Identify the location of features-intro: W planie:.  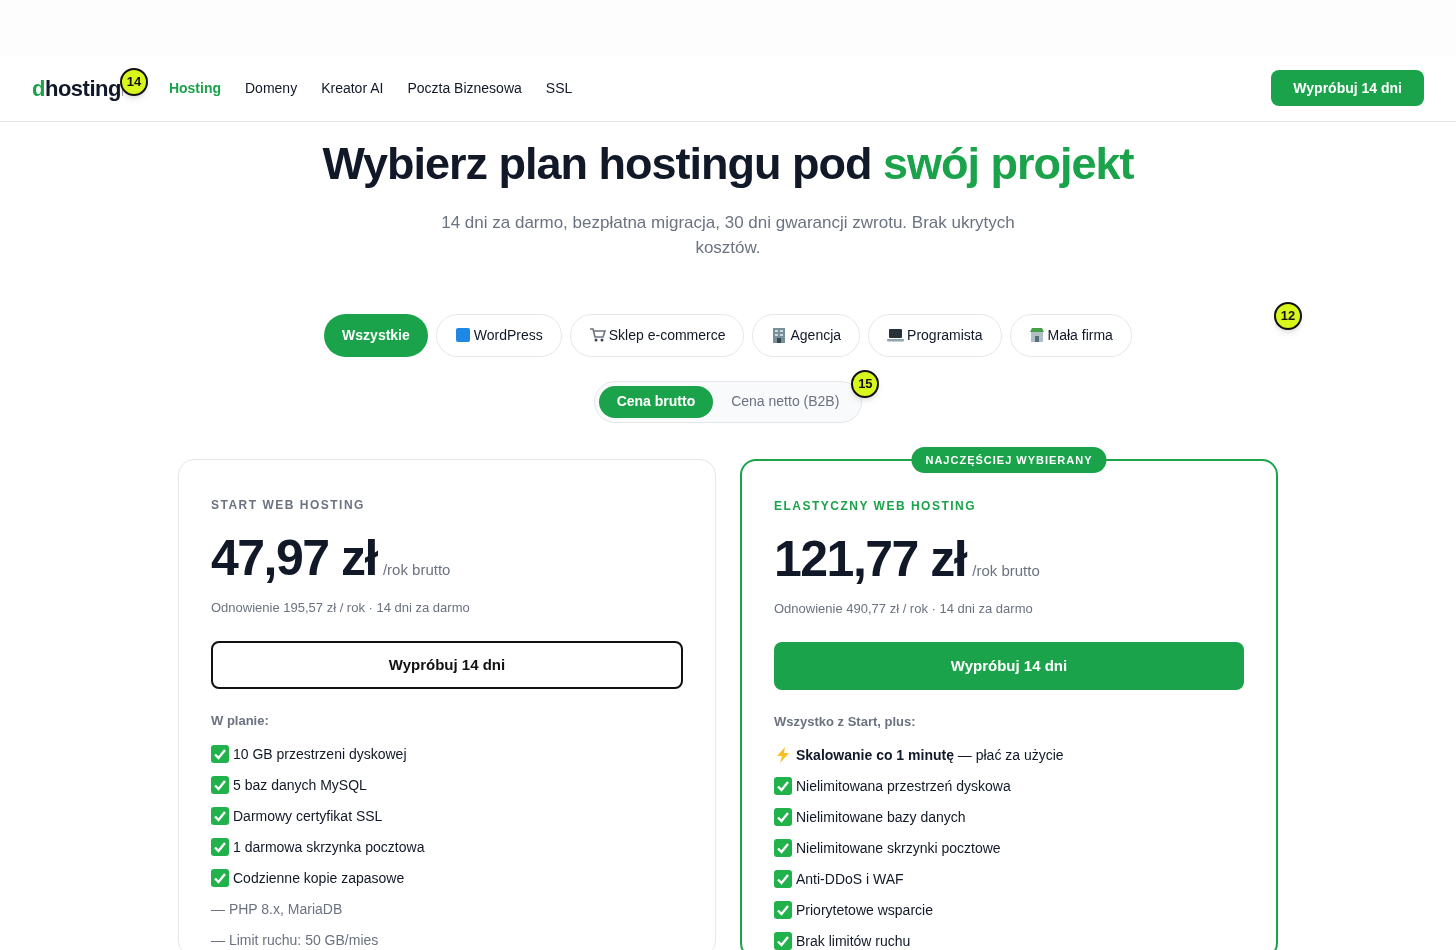
(240, 721).